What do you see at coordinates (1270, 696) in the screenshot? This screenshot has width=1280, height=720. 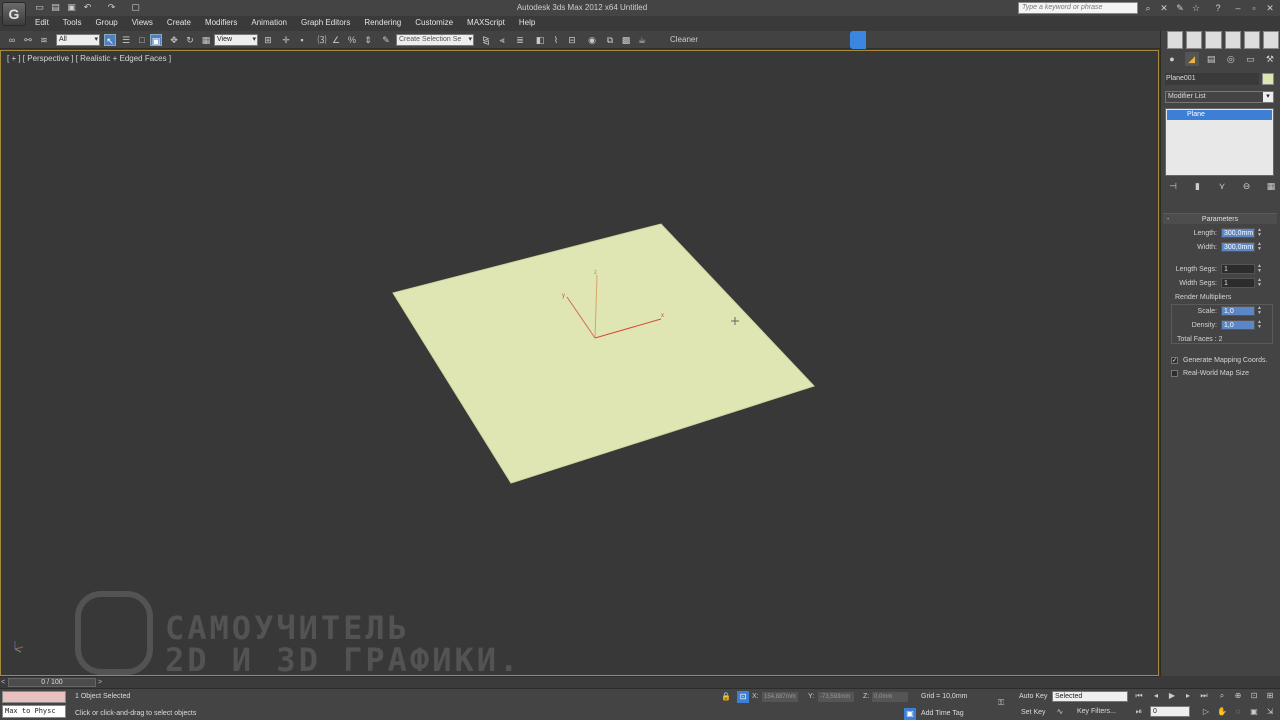 I see `zoom-extents-all-icon: ⊞` at bounding box center [1270, 696].